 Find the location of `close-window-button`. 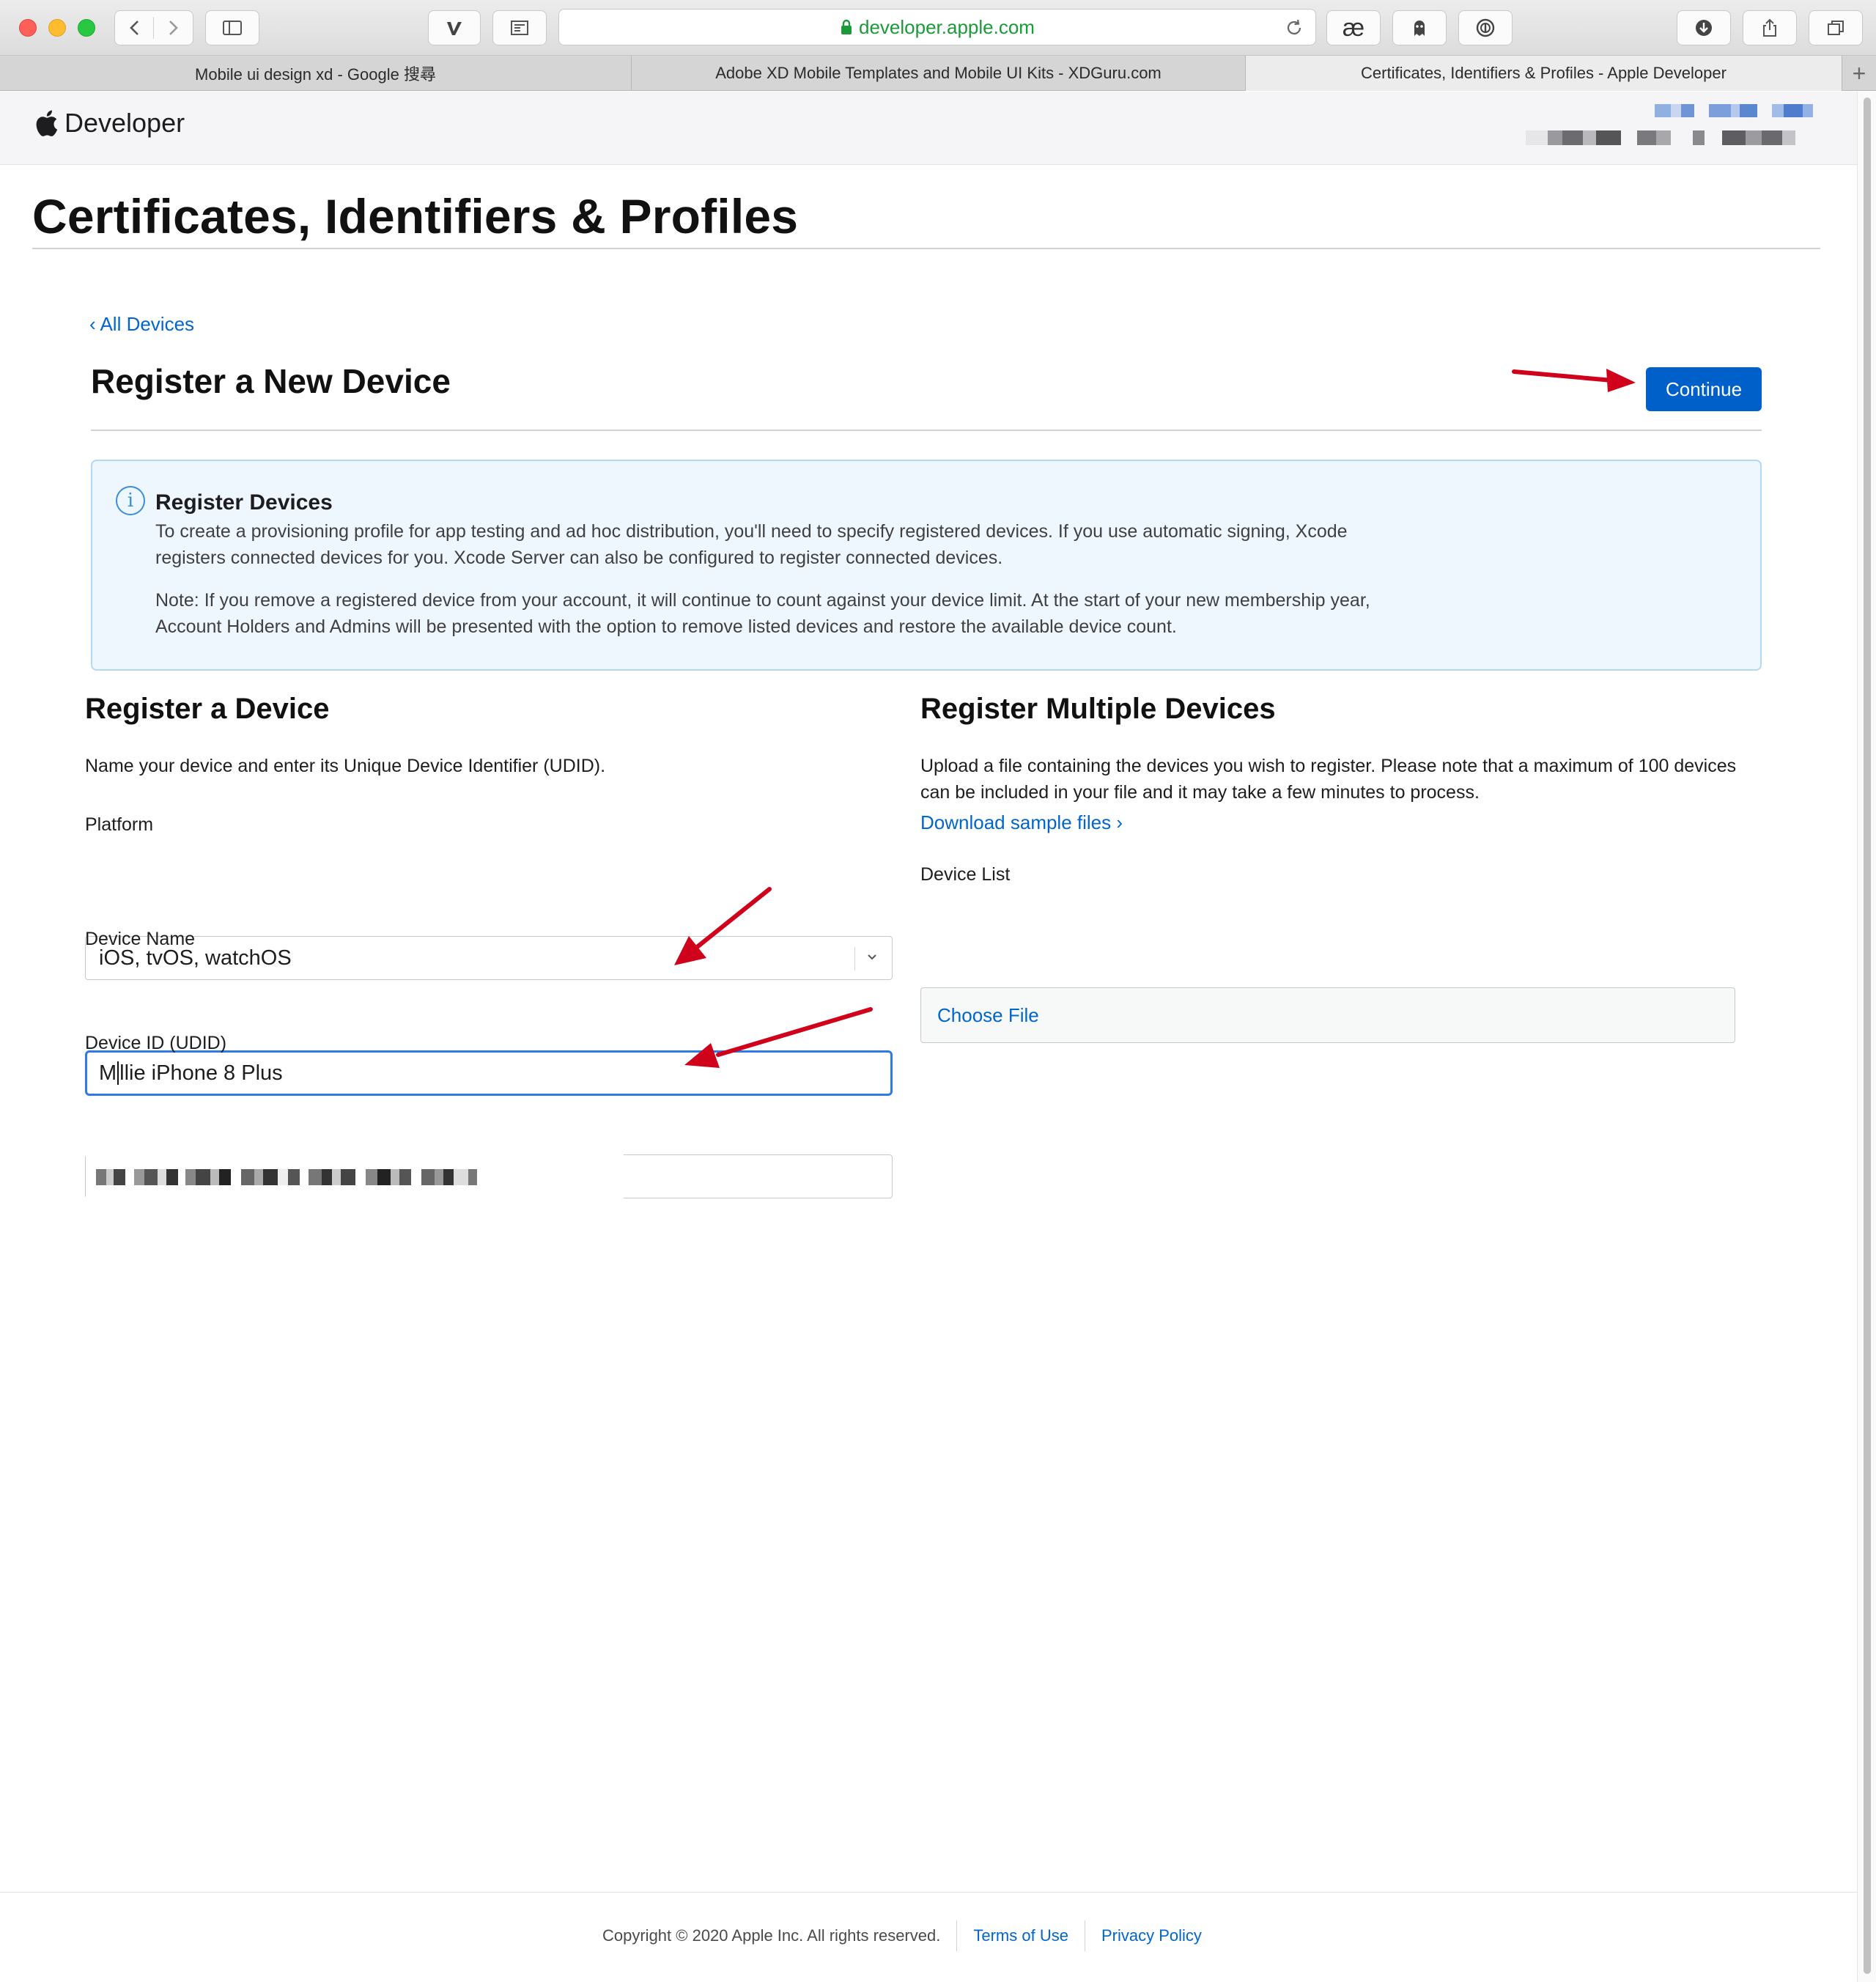

close-window-button is located at coordinates (28, 28).